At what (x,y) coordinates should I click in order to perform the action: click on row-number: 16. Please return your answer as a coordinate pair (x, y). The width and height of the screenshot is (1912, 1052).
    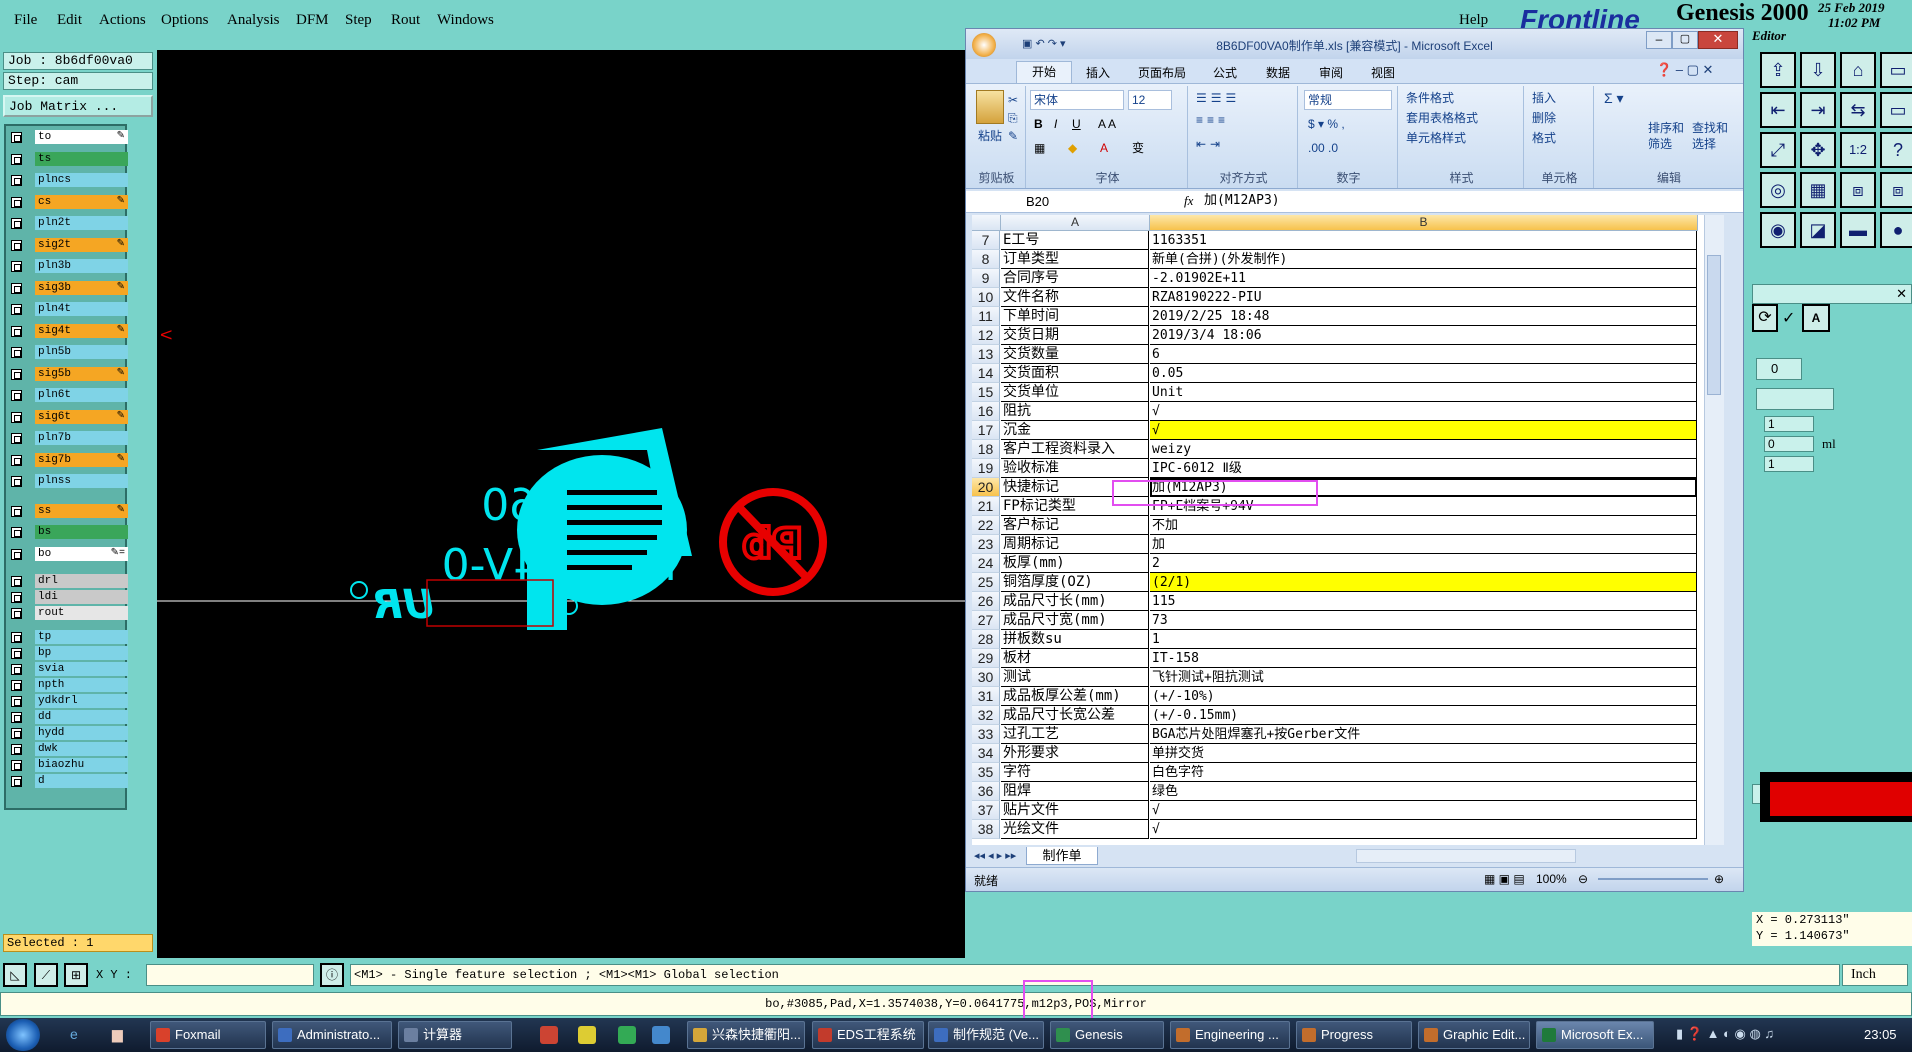
    Looking at the image, I should click on (986, 411).